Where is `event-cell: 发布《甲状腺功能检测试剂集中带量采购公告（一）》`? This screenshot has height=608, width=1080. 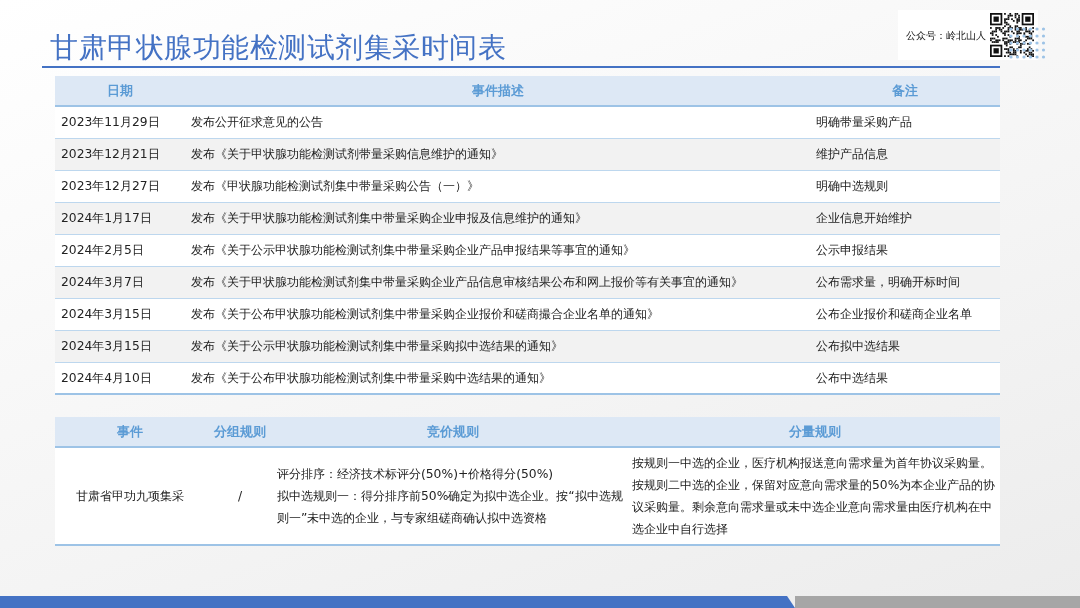 event-cell: 发布《甲状腺功能检测试剂集中带量采购公告（一）》 is located at coordinates (497, 186).